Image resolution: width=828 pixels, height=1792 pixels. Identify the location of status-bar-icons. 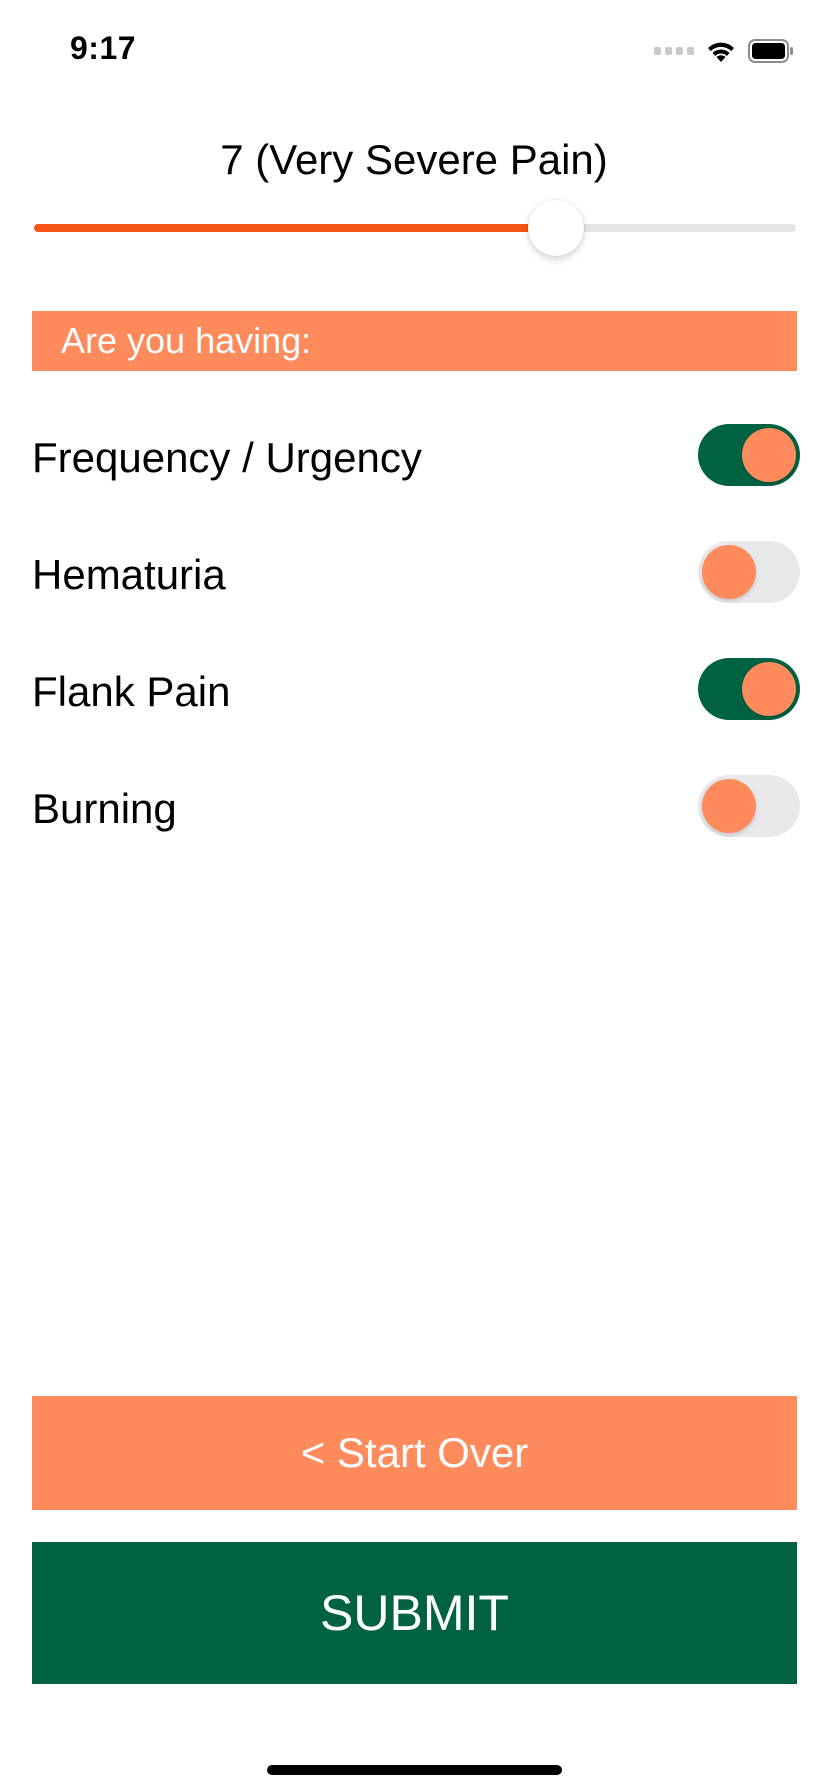
(724, 51).